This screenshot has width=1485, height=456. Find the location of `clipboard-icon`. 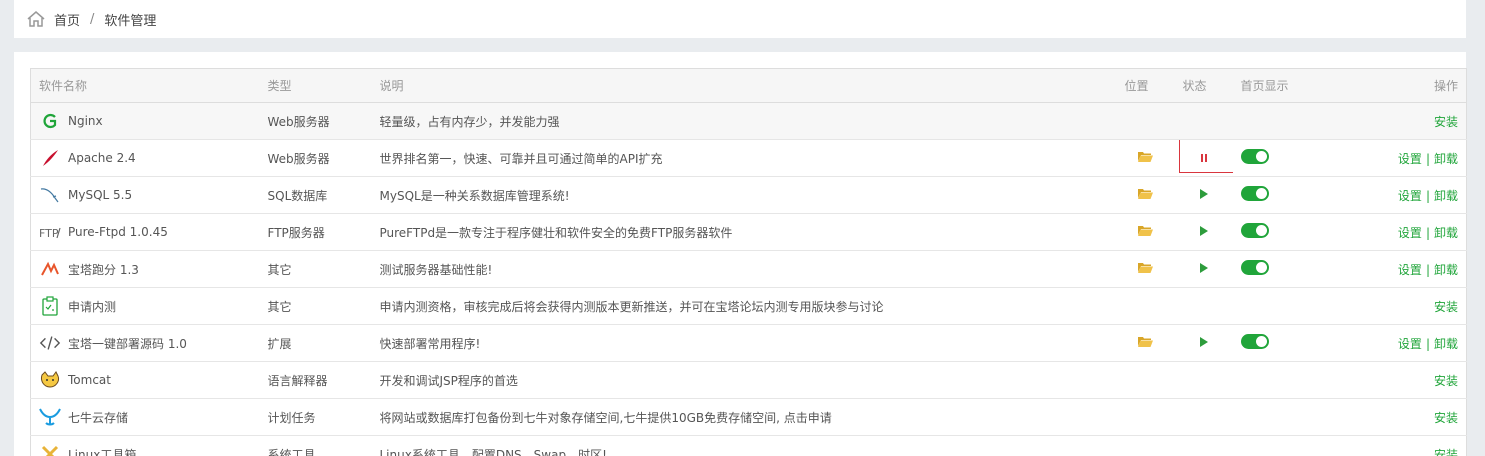

clipboard-icon is located at coordinates (50, 306).